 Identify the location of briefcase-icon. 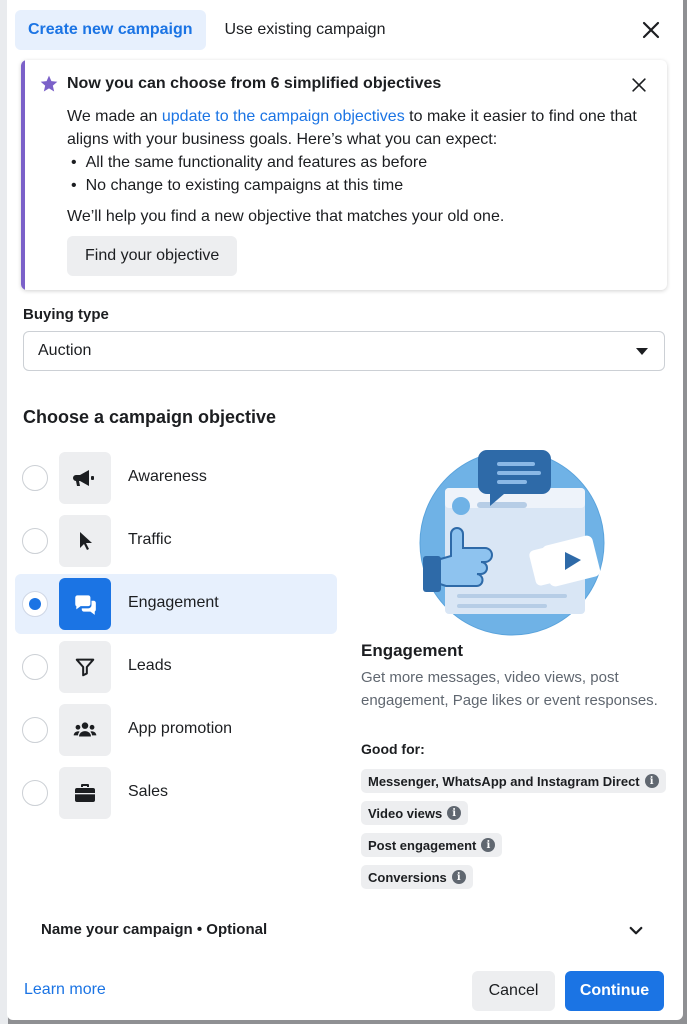
(85, 793).